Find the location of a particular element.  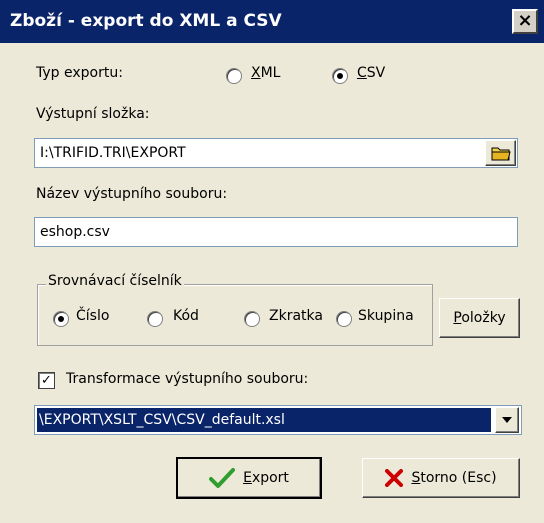

items-button-label: Položky is located at coordinates (479, 318).